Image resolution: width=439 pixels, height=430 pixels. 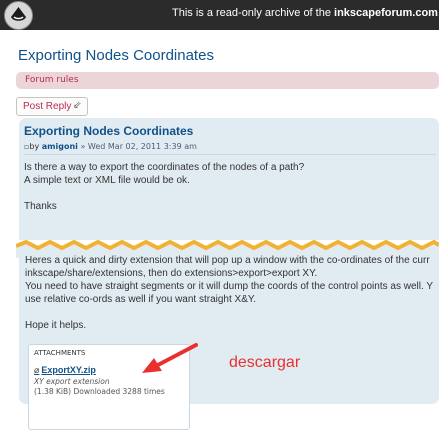 I want to click on inkscape-logo-icon, so click(x=18, y=15).